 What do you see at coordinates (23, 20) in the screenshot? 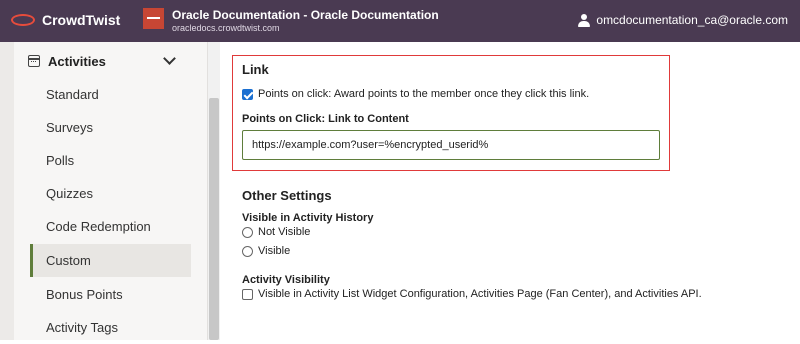
I see `crowdtwist-logo-icon` at bounding box center [23, 20].